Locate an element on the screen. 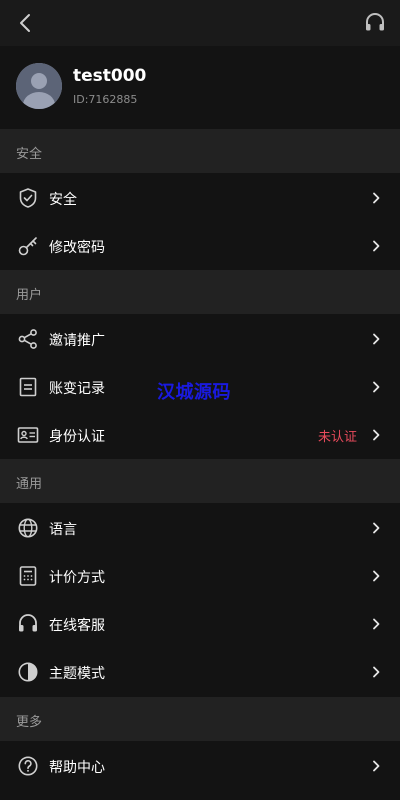 The width and height of the screenshot is (400, 800). menu-item-help: 帮助中心 is located at coordinates (200, 766).